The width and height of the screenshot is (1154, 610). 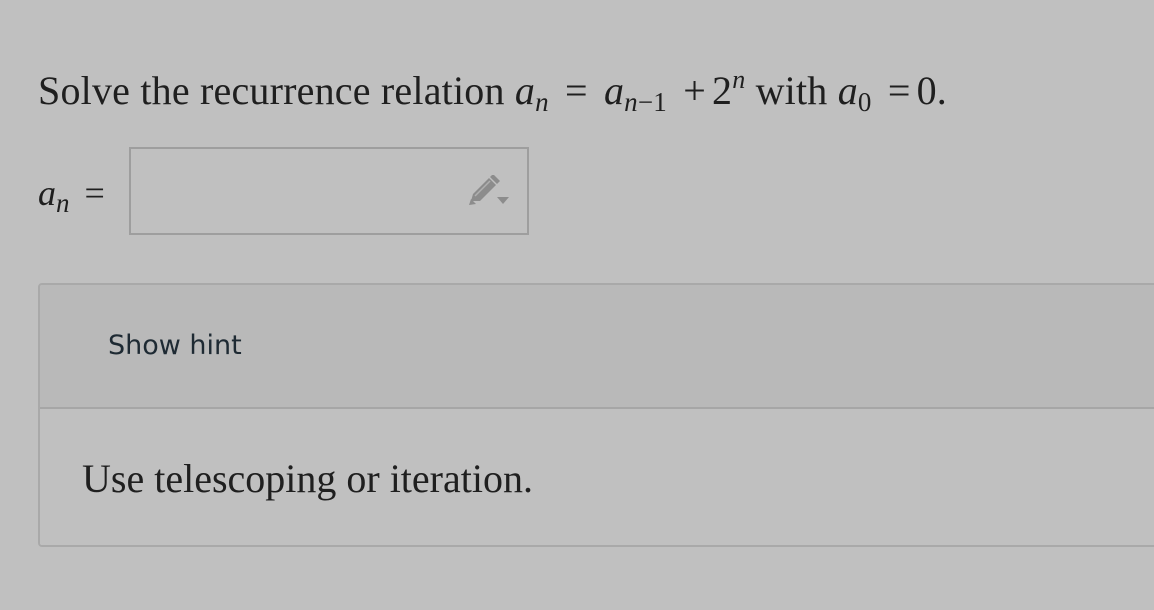 I want to click on hint-text: Use telescoping or iteration., so click(x=307, y=478).